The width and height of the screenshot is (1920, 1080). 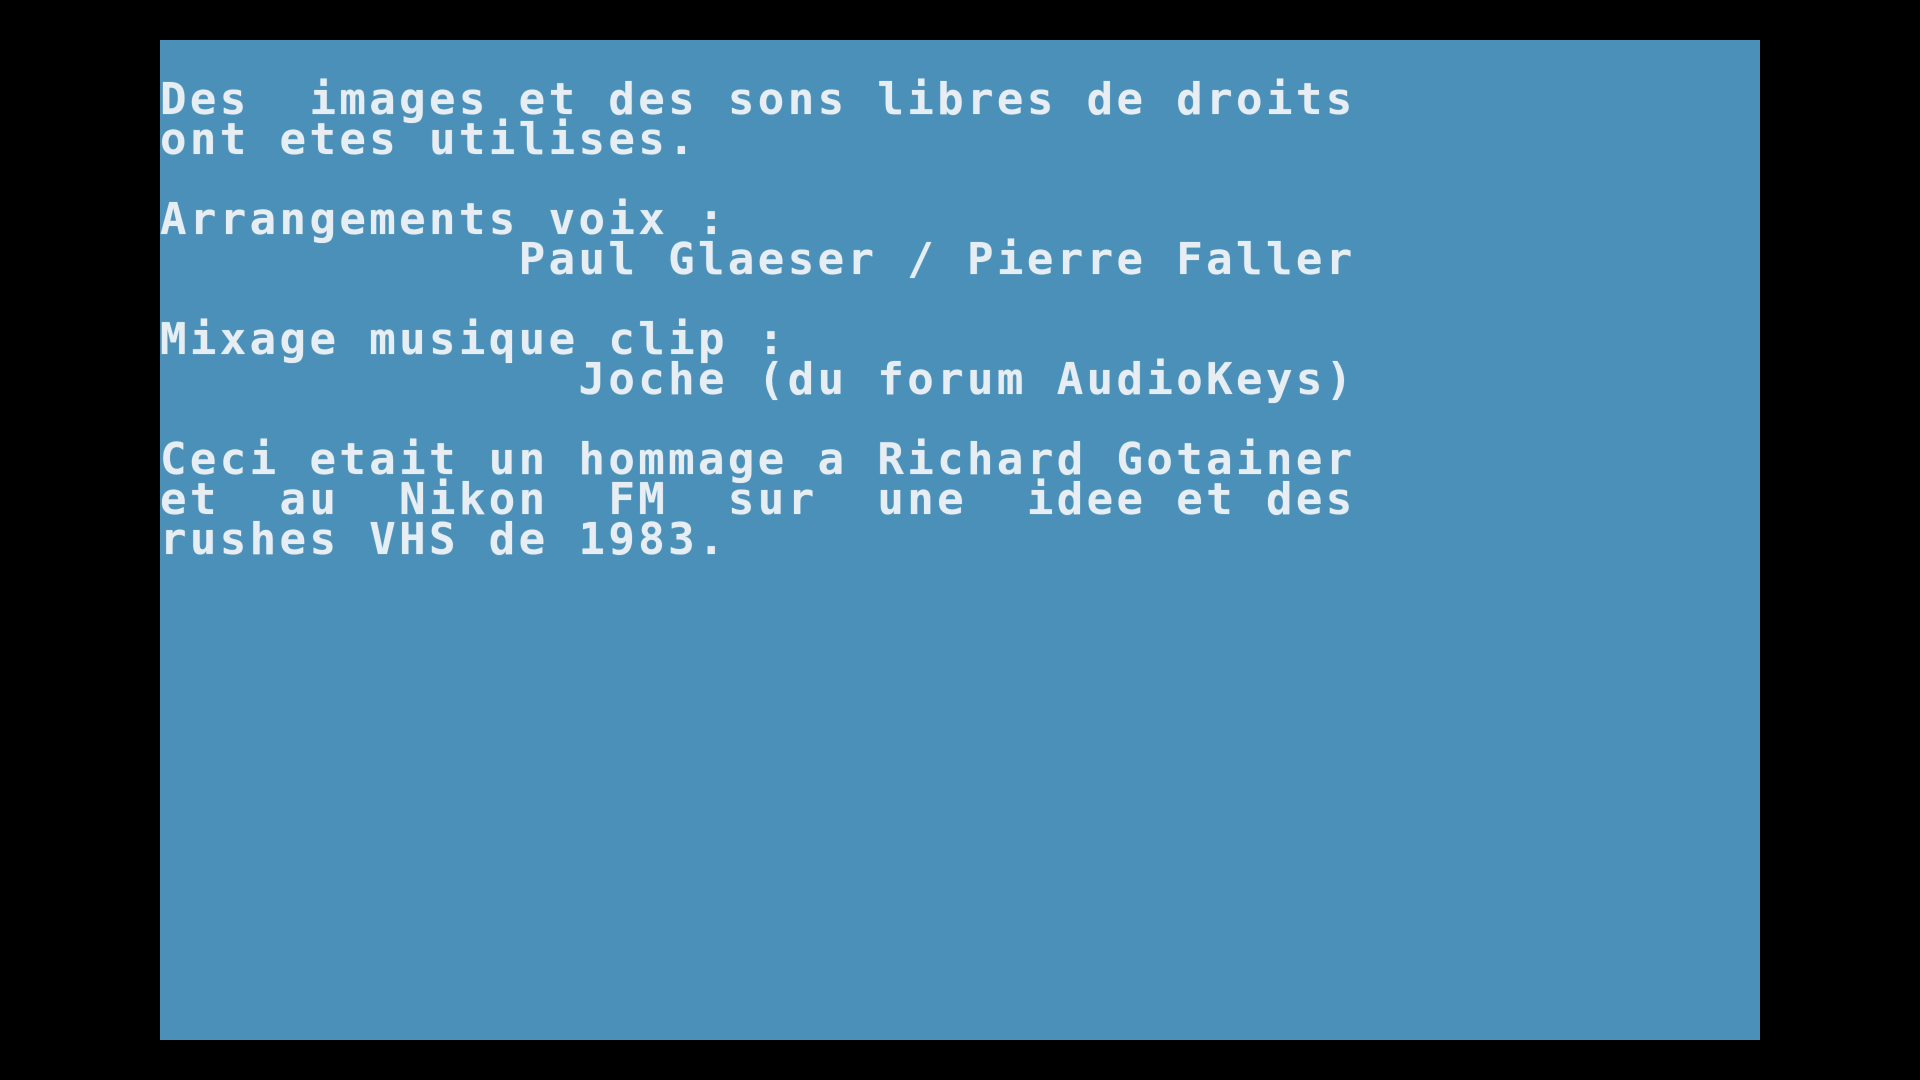 I want to click on credits-line-tribute-end: rushes VHS de 1983., so click(x=444, y=539).